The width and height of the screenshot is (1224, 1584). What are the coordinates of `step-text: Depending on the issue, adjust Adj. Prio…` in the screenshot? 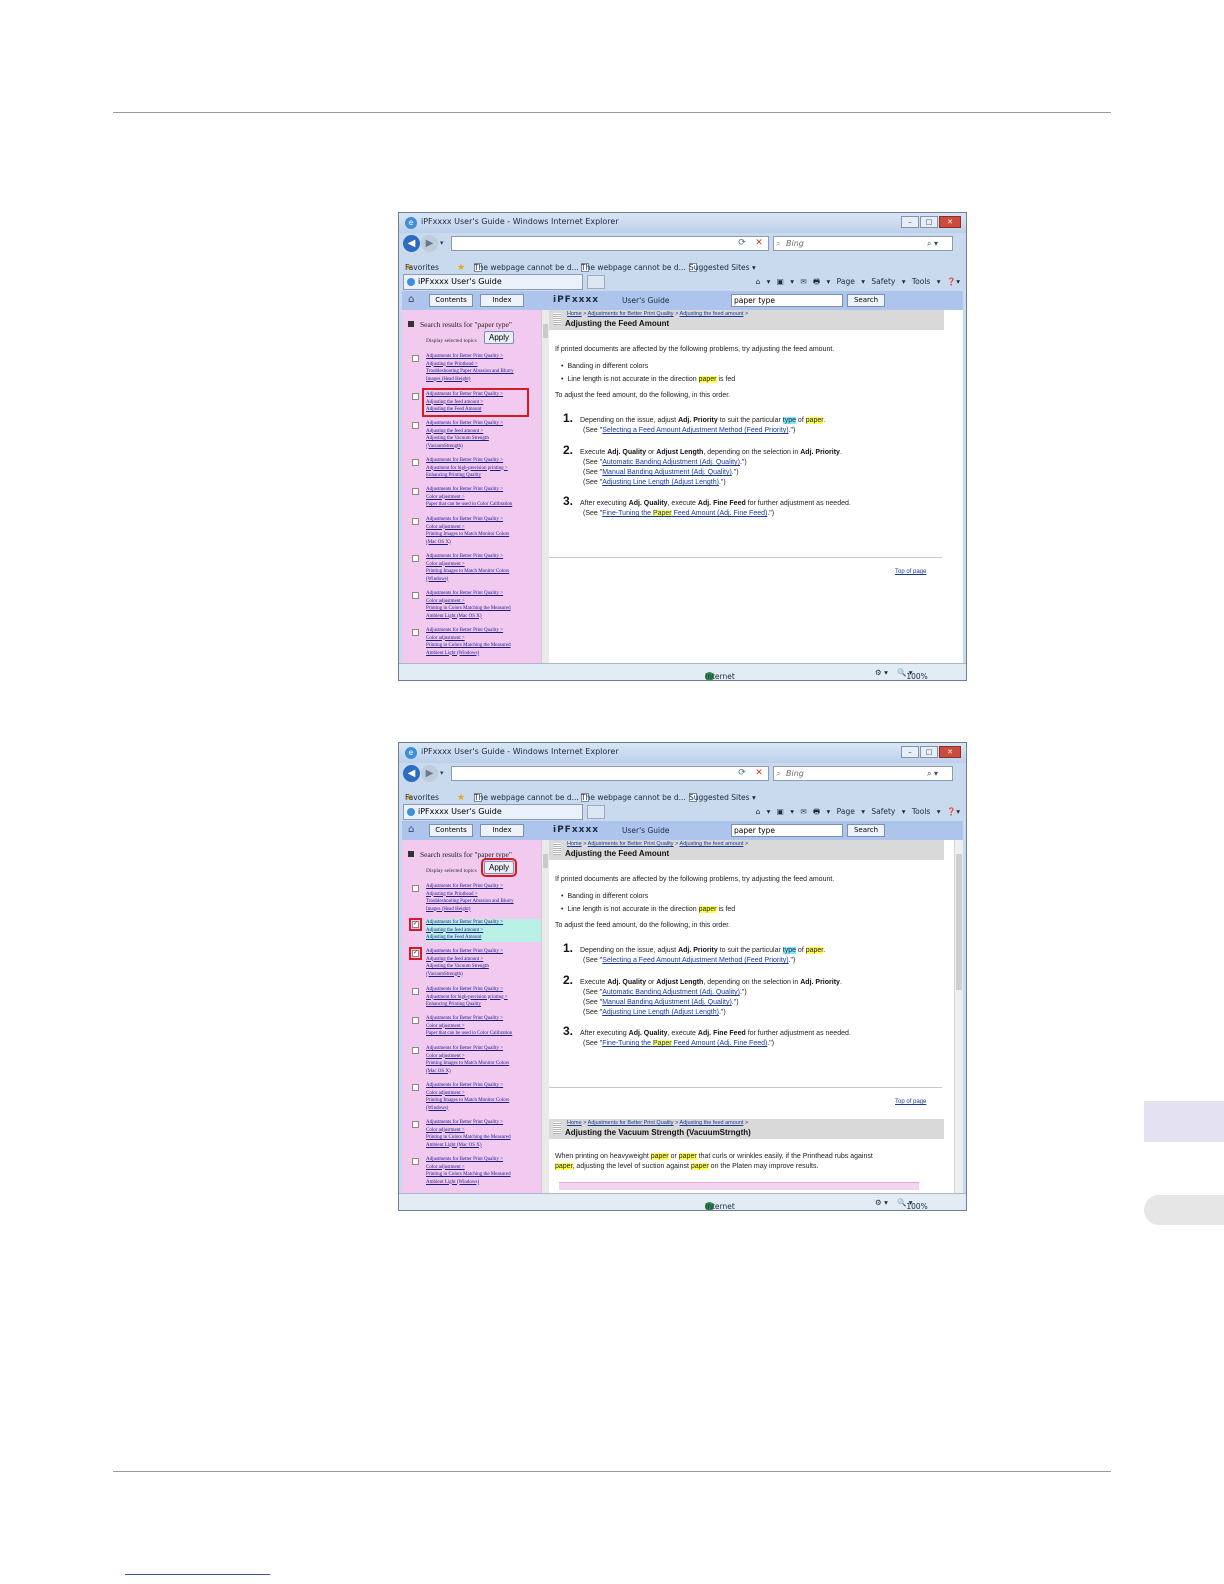 It's located at (703, 420).